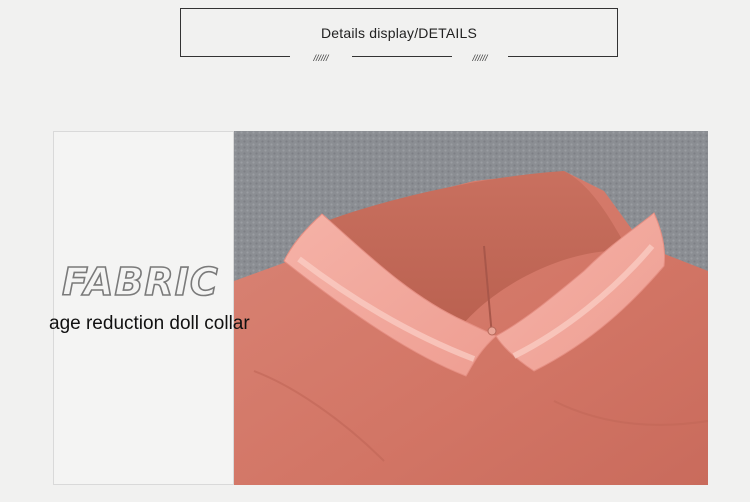 The width and height of the screenshot is (750, 502). I want to click on decoration-slashes-right: //////, so click(480, 58).